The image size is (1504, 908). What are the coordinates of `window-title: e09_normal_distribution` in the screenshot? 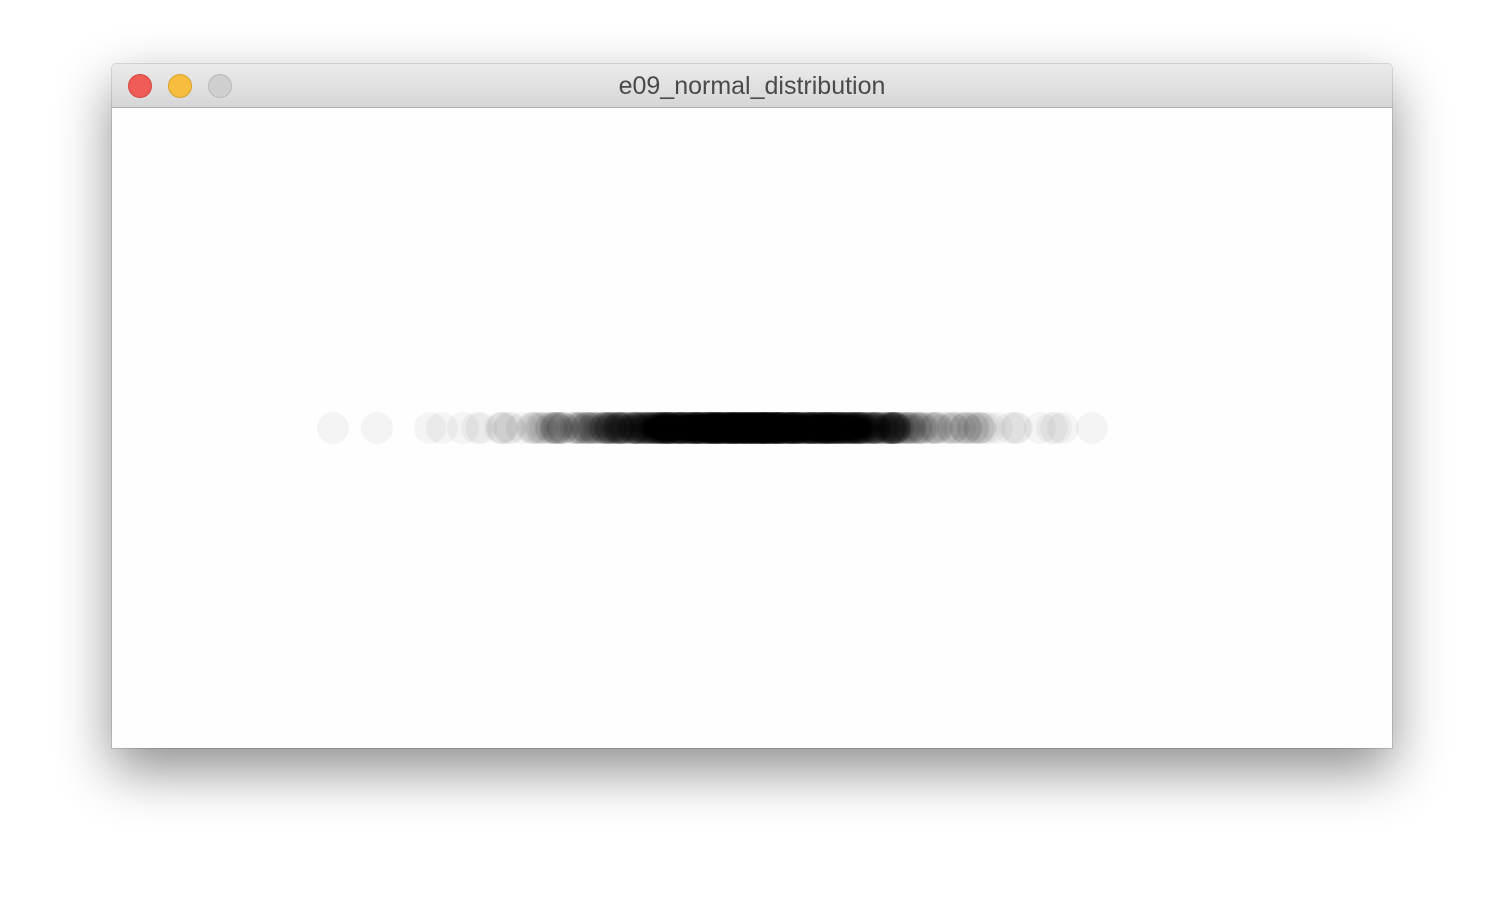 It's located at (752, 86).